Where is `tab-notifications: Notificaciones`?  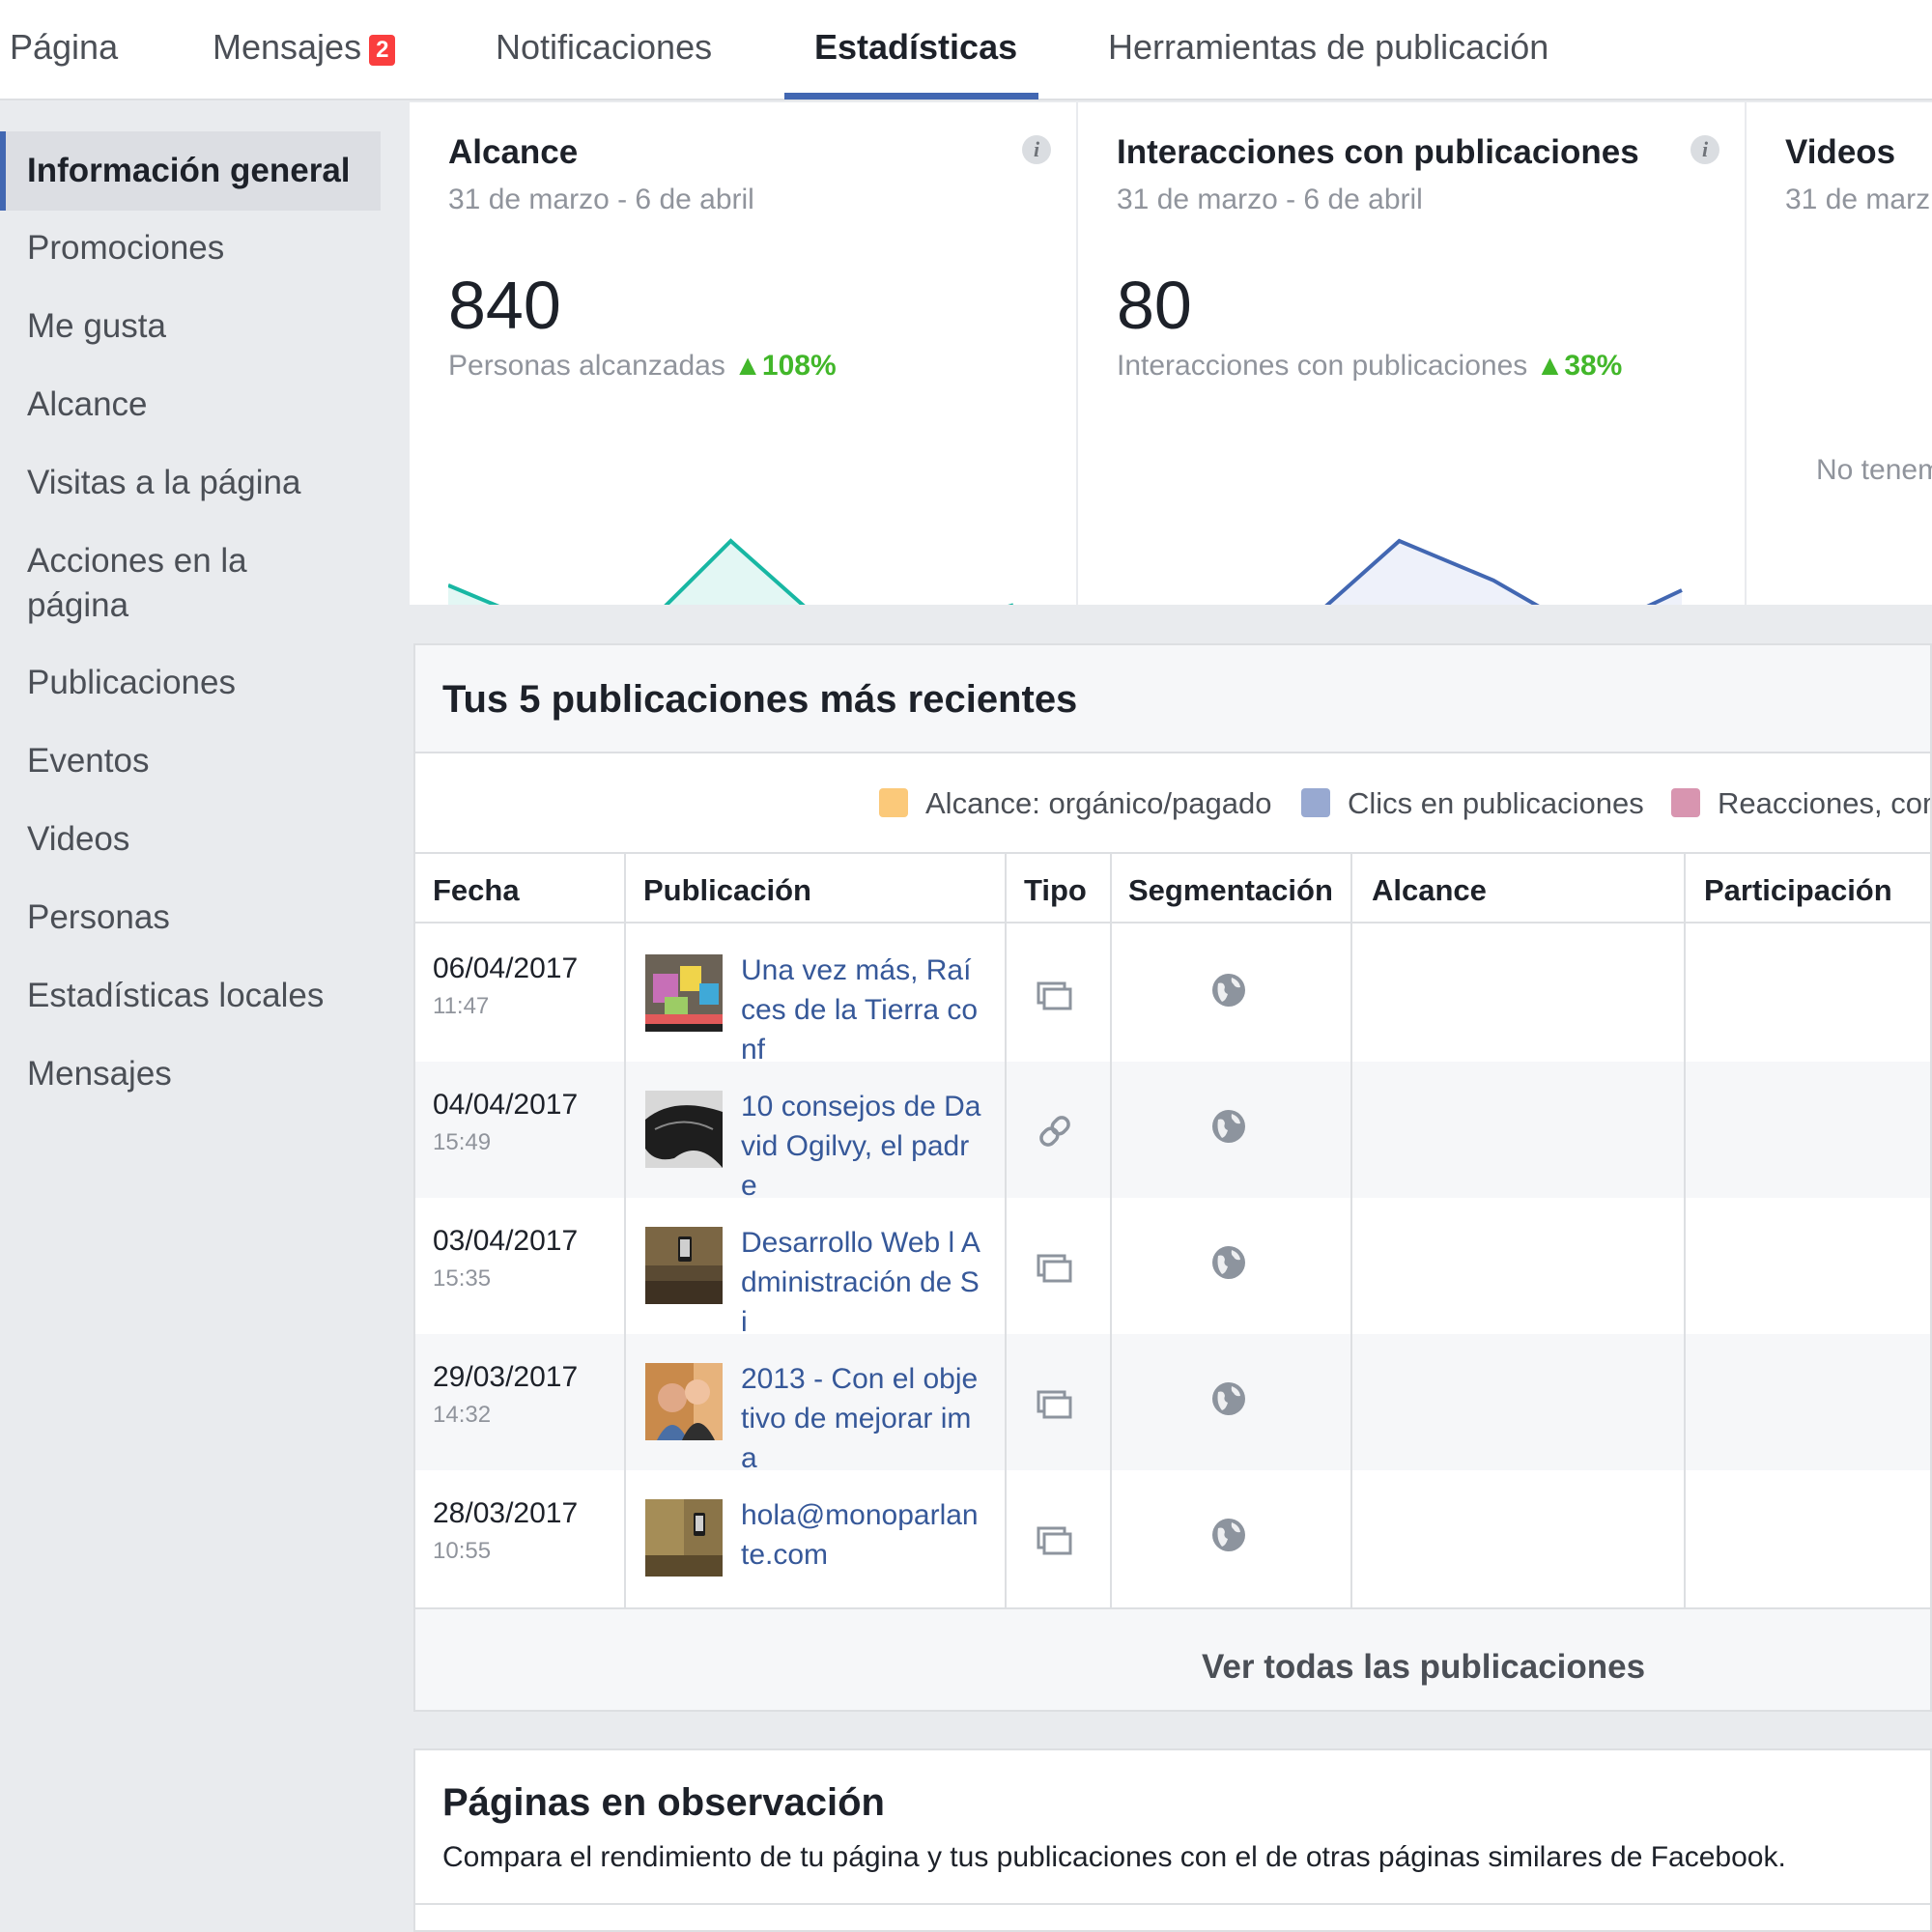 tab-notifications: Notificaciones is located at coordinates (604, 47).